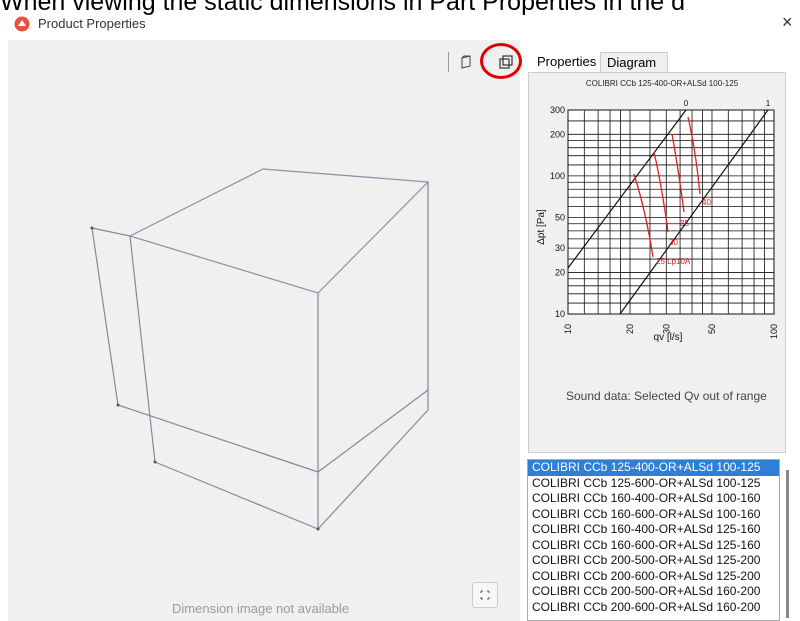 This screenshot has height=621, width=800. I want to click on sound-data-message: Sound data: Selected Qv out of range, so click(666, 396).